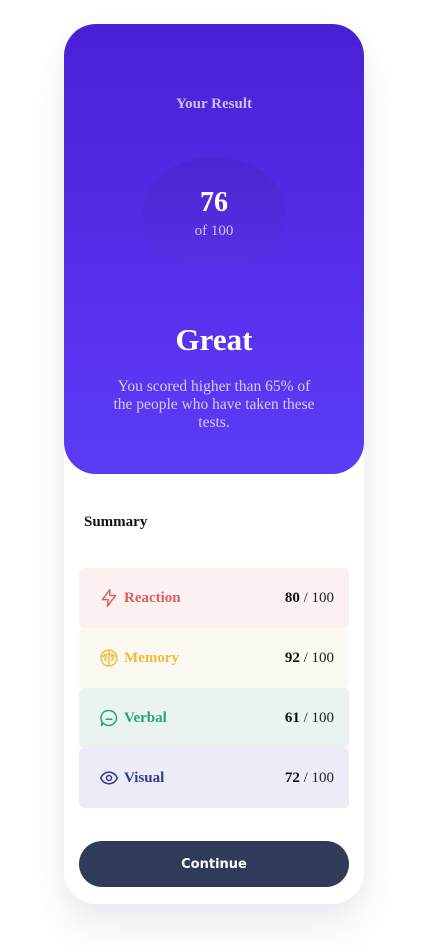 This screenshot has height=945, width=435. I want to click on lightning-icon, so click(109, 598).